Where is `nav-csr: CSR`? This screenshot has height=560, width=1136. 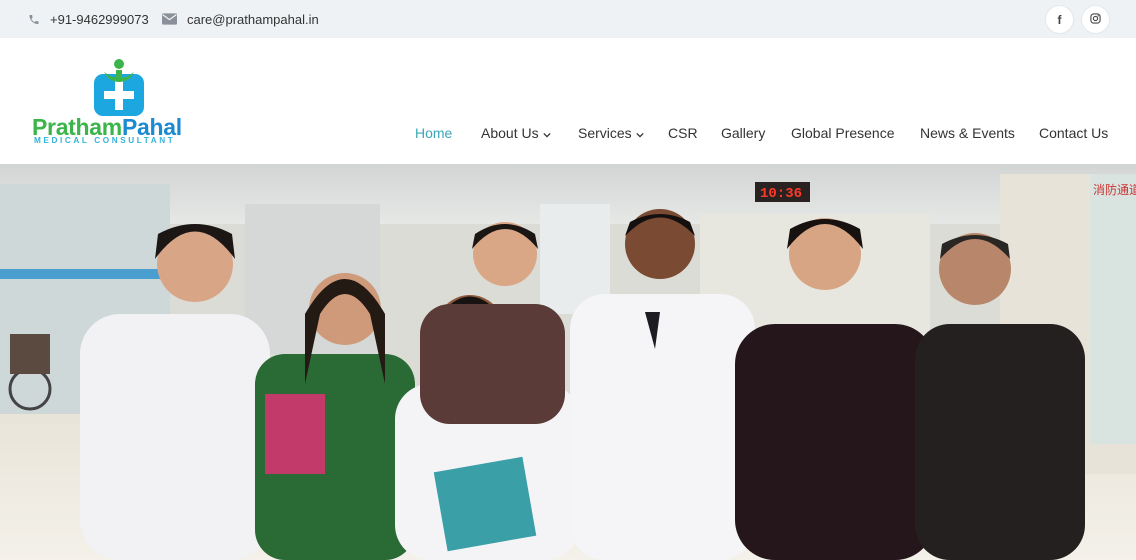
nav-csr: CSR is located at coordinates (683, 133).